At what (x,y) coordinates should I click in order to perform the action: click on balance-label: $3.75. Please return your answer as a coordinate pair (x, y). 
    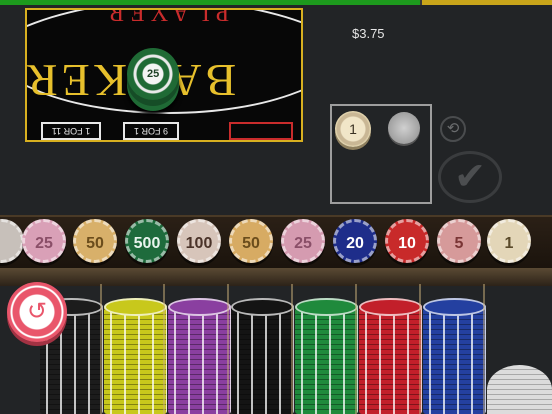
    Looking at the image, I should click on (368, 33).